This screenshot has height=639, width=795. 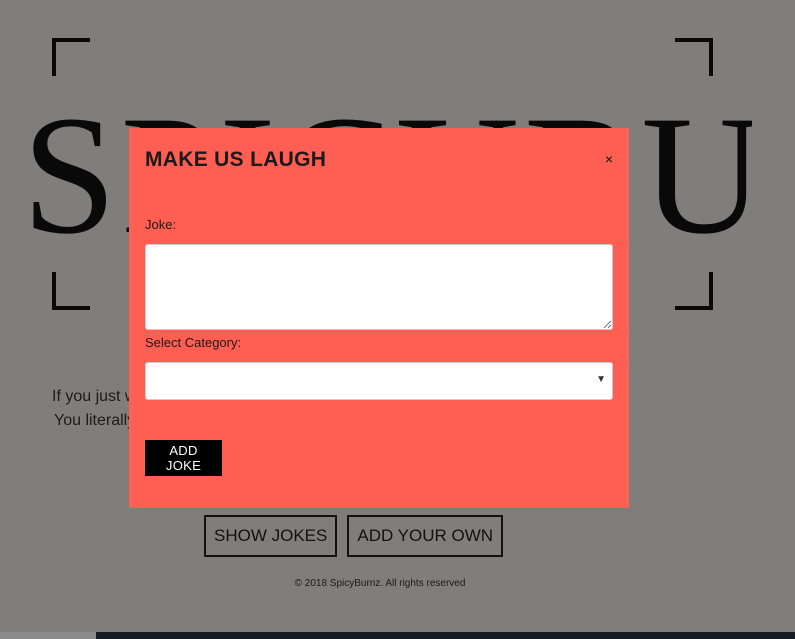 What do you see at coordinates (161, 224) in the screenshot?
I see `joke-label: Joke:` at bounding box center [161, 224].